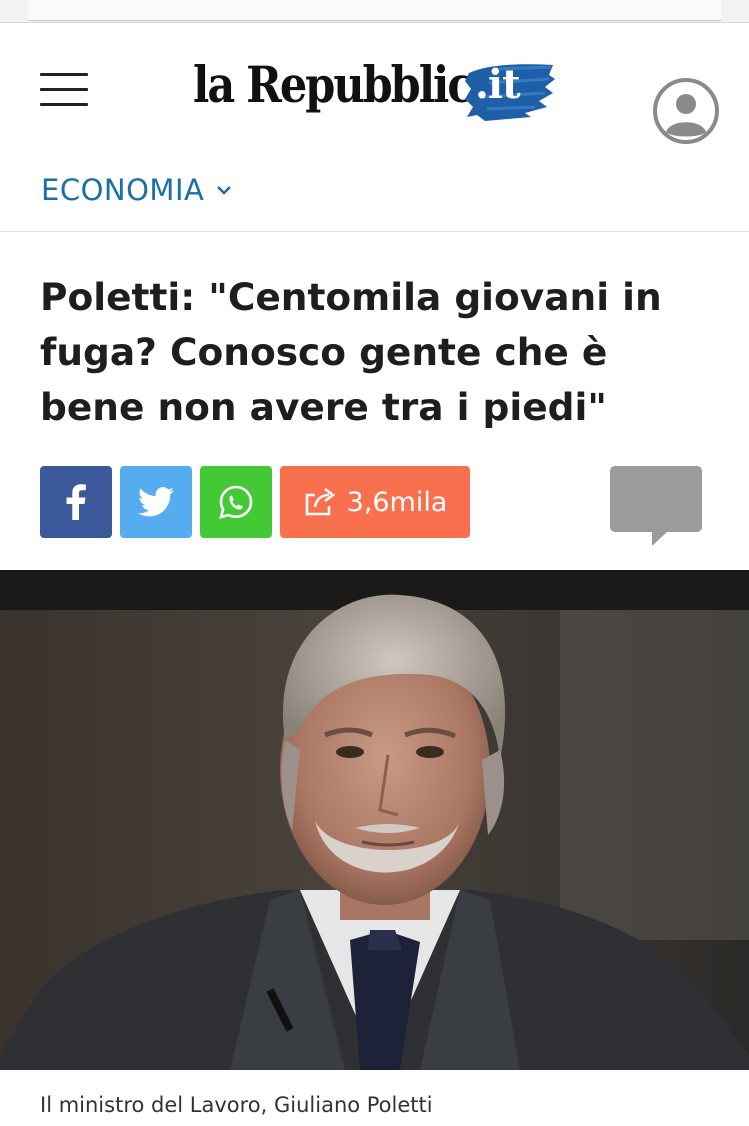 This screenshot has width=749, height=1126. I want to click on twitter-share-button, so click(156, 502).